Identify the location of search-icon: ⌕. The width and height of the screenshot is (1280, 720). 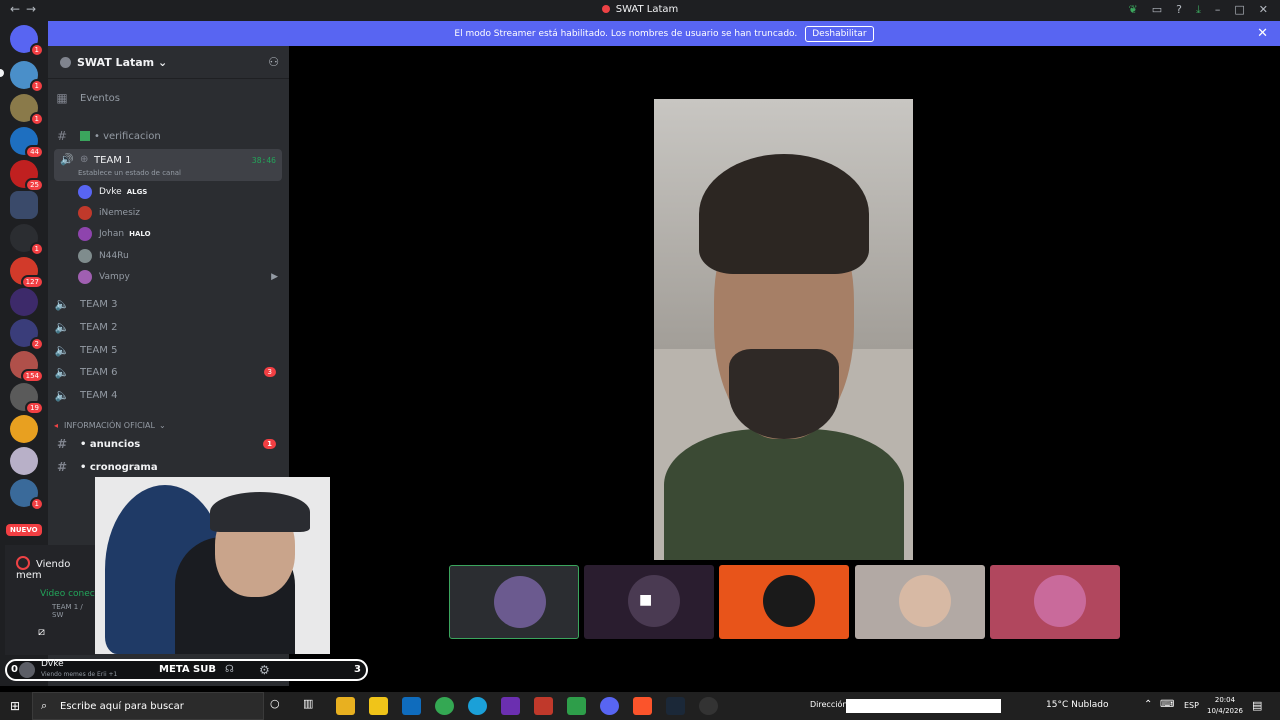
(44, 705).